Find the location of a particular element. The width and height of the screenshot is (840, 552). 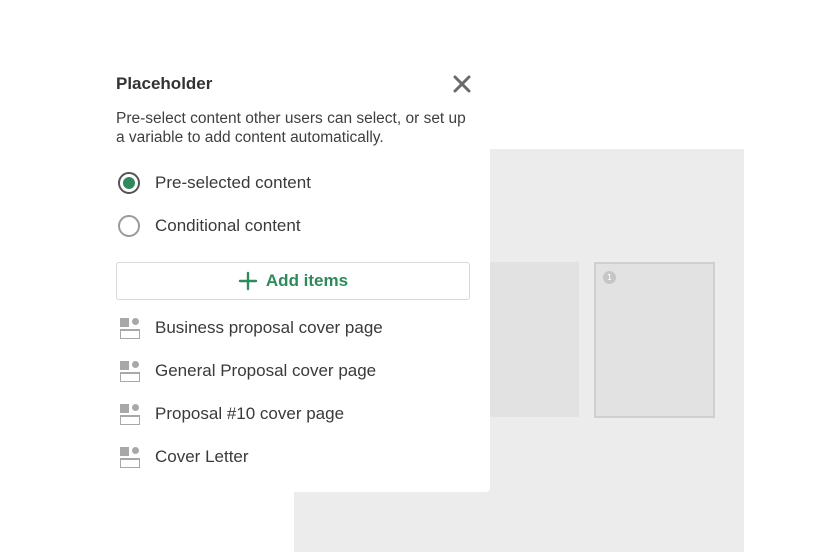

radio-option-preselected: Pre-selected content is located at coordinates (214, 183).